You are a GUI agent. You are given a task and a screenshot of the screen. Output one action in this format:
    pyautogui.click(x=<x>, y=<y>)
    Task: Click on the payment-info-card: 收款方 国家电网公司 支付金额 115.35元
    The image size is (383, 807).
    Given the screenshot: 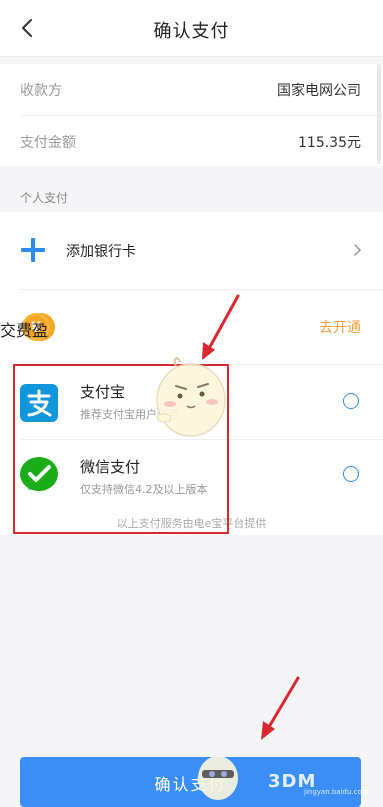 What is the action you would take?
    pyautogui.click(x=191, y=115)
    